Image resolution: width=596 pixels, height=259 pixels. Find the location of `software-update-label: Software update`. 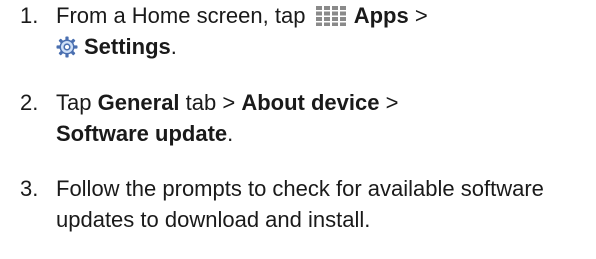

software-update-label: Software update is located at coordinates (142, 133).